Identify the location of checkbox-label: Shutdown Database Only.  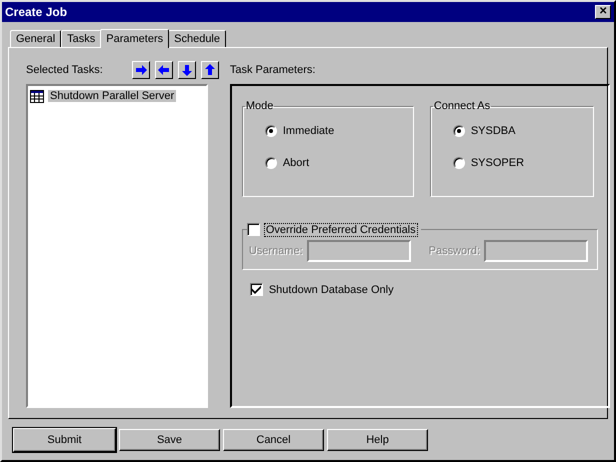
(331, 290).